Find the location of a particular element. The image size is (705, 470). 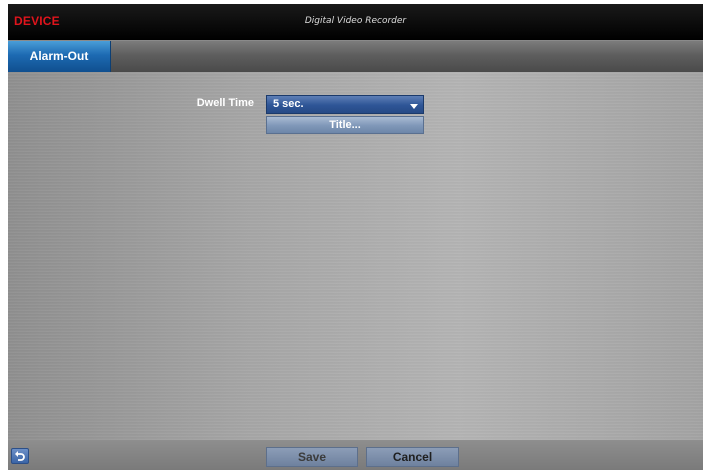

tab-alarm-out: Alarm-Out is located at coordinates (59, 56).